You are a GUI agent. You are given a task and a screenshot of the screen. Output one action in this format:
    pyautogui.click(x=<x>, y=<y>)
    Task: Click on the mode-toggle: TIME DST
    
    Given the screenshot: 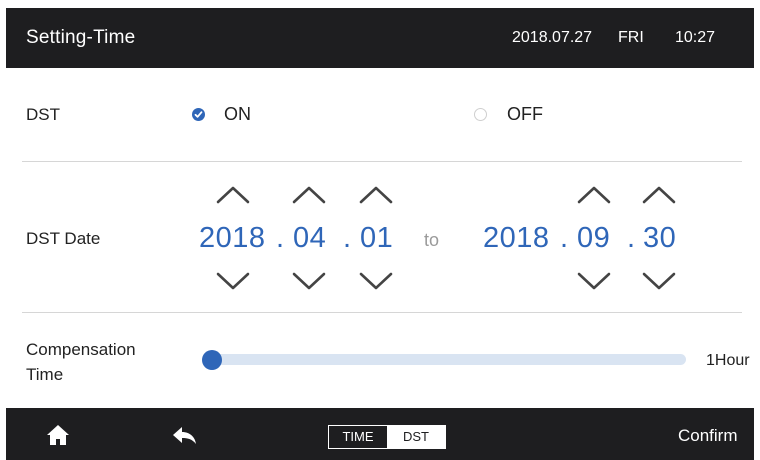 What is the action you would take?
    pyautogui.click(x=387, y=437)
    